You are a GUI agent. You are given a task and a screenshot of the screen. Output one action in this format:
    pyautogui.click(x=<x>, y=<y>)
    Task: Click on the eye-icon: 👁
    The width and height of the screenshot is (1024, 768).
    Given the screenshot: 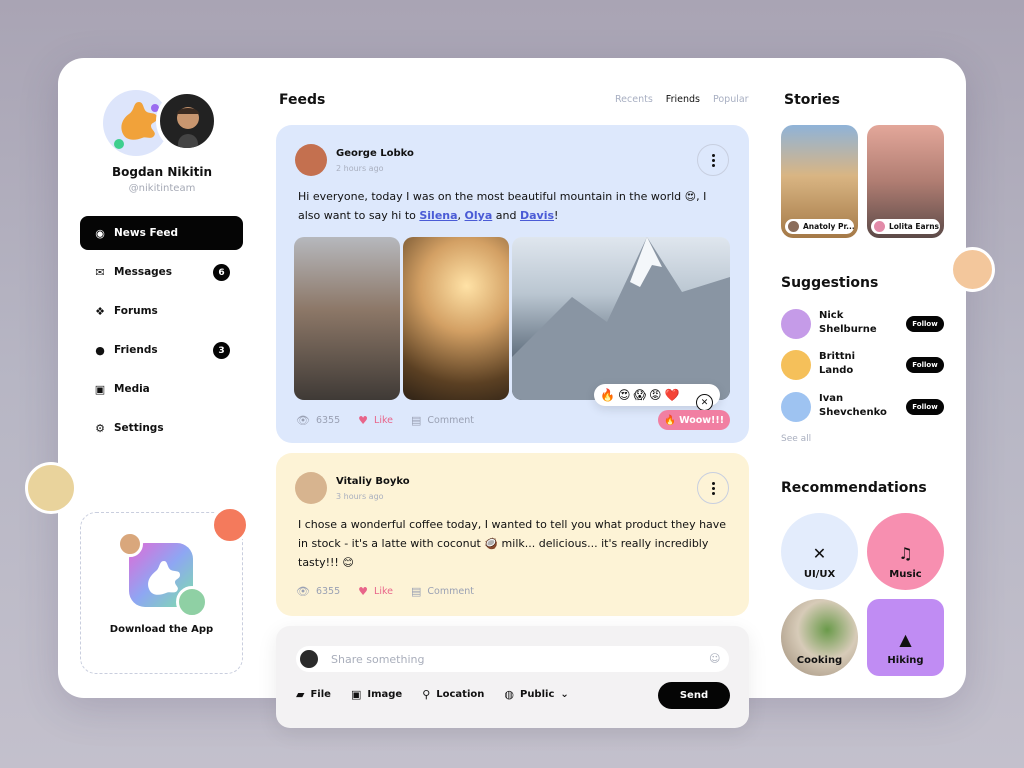 What is the action you would take?
    pyautogui.click(x=303, y=591)
    